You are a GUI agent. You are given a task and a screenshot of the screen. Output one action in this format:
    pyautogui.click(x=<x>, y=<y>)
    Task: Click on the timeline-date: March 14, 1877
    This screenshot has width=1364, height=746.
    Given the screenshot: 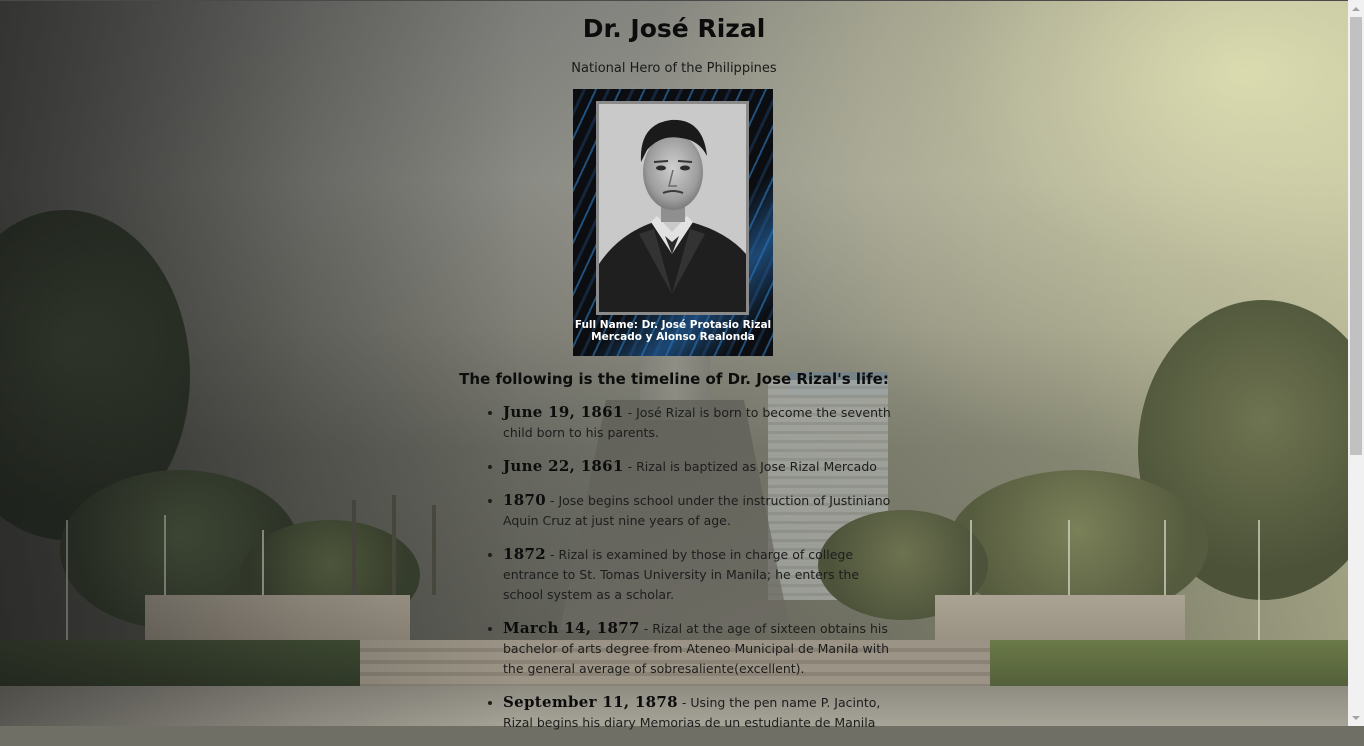 What is the action you would take?
    pyautogui.click(x=571, y=628)
    